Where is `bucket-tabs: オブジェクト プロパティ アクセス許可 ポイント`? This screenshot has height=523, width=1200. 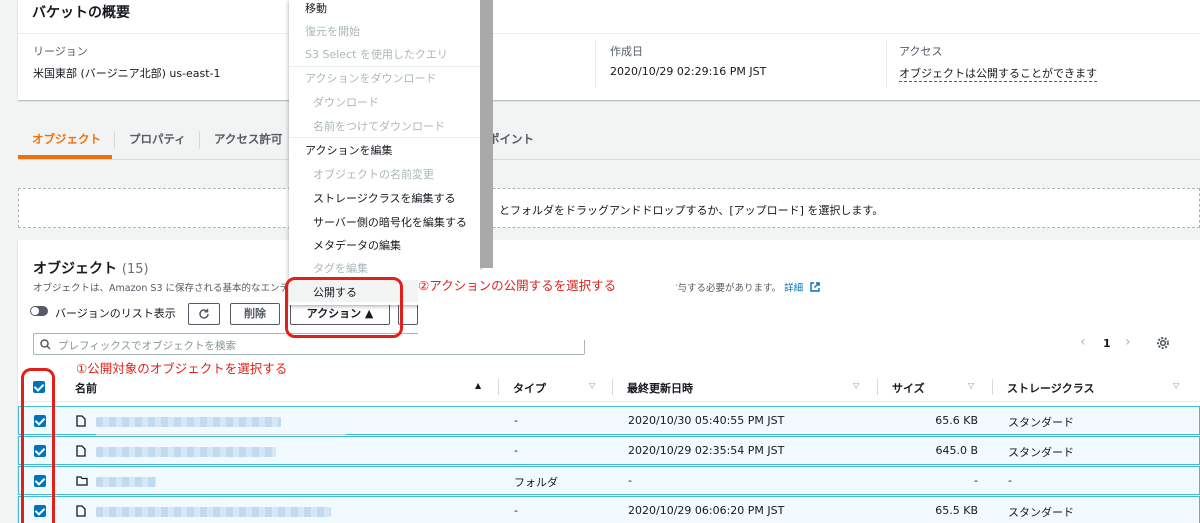
bucket-tabs: オブジェクト プロパティ アクセス許可 ポイント is located at coordinates (609, 143).